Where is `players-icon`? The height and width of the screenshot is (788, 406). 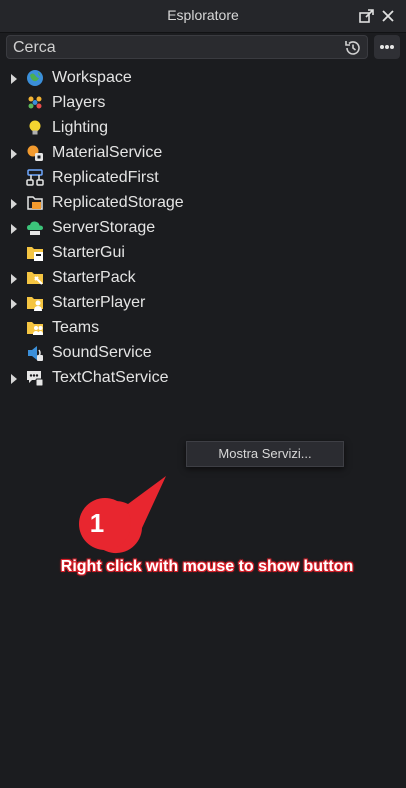
players-icon is located at coordinates (35, 102).